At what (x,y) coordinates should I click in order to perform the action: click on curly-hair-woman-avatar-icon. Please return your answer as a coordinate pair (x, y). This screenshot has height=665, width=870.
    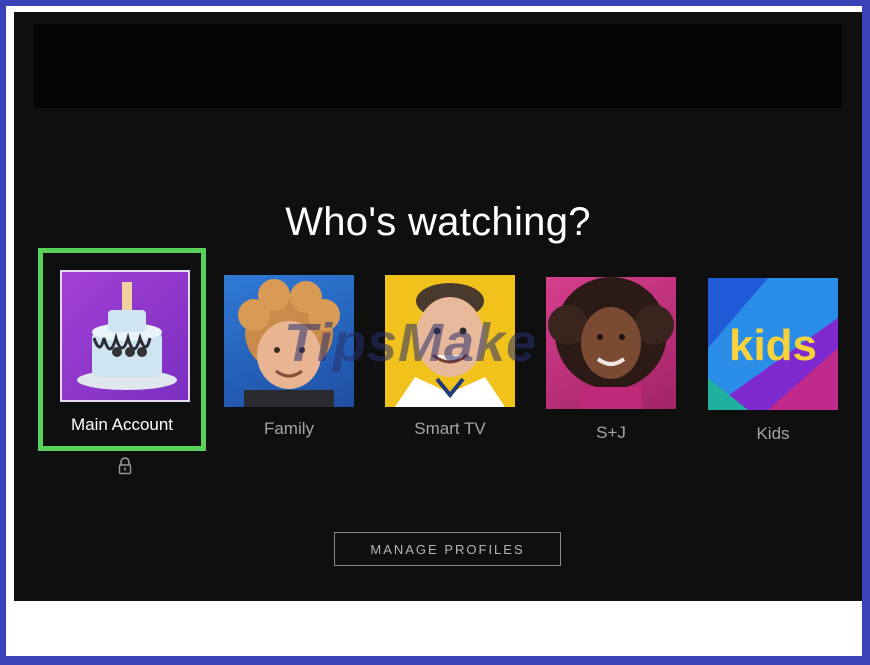
    Looking at the image, I should click on (611, 343).